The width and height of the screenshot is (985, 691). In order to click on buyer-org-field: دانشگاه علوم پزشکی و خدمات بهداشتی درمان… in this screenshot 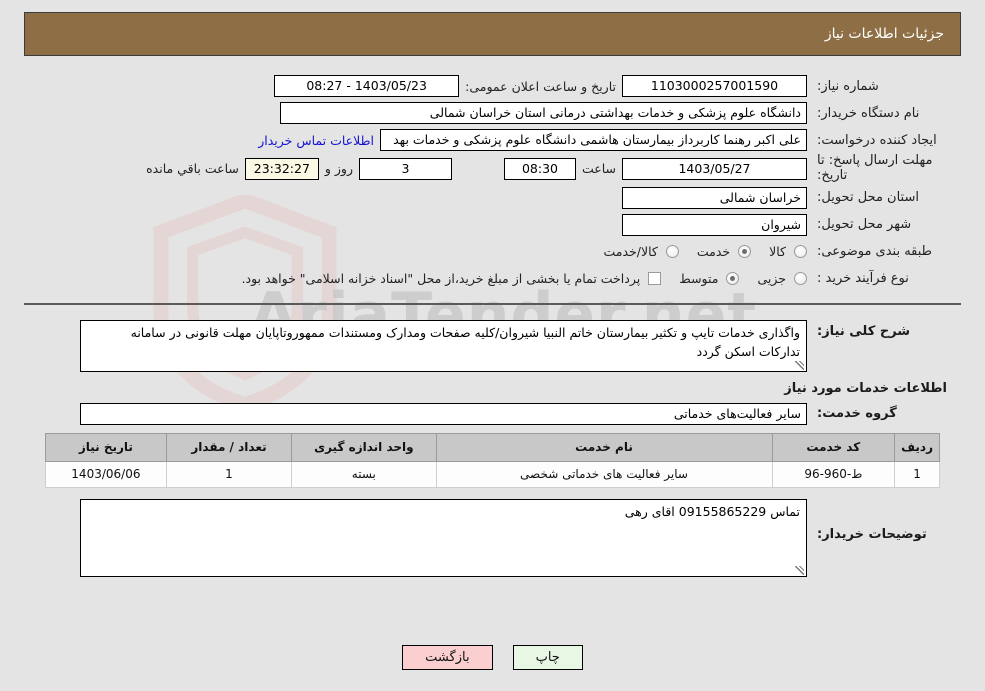, I will do `click(543, 113)`.